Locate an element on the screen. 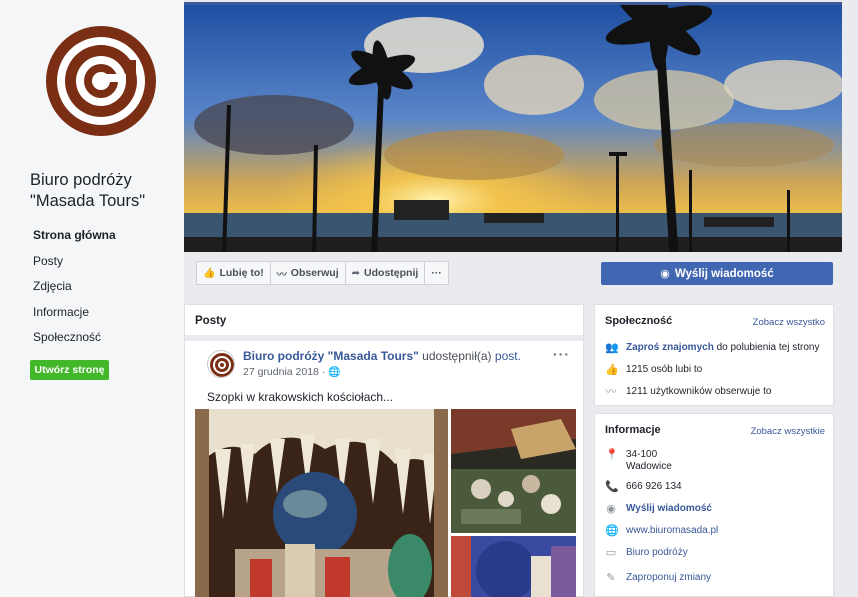  invite-friends-text: do polubienia tej strony is located at coordinates (766, 347).